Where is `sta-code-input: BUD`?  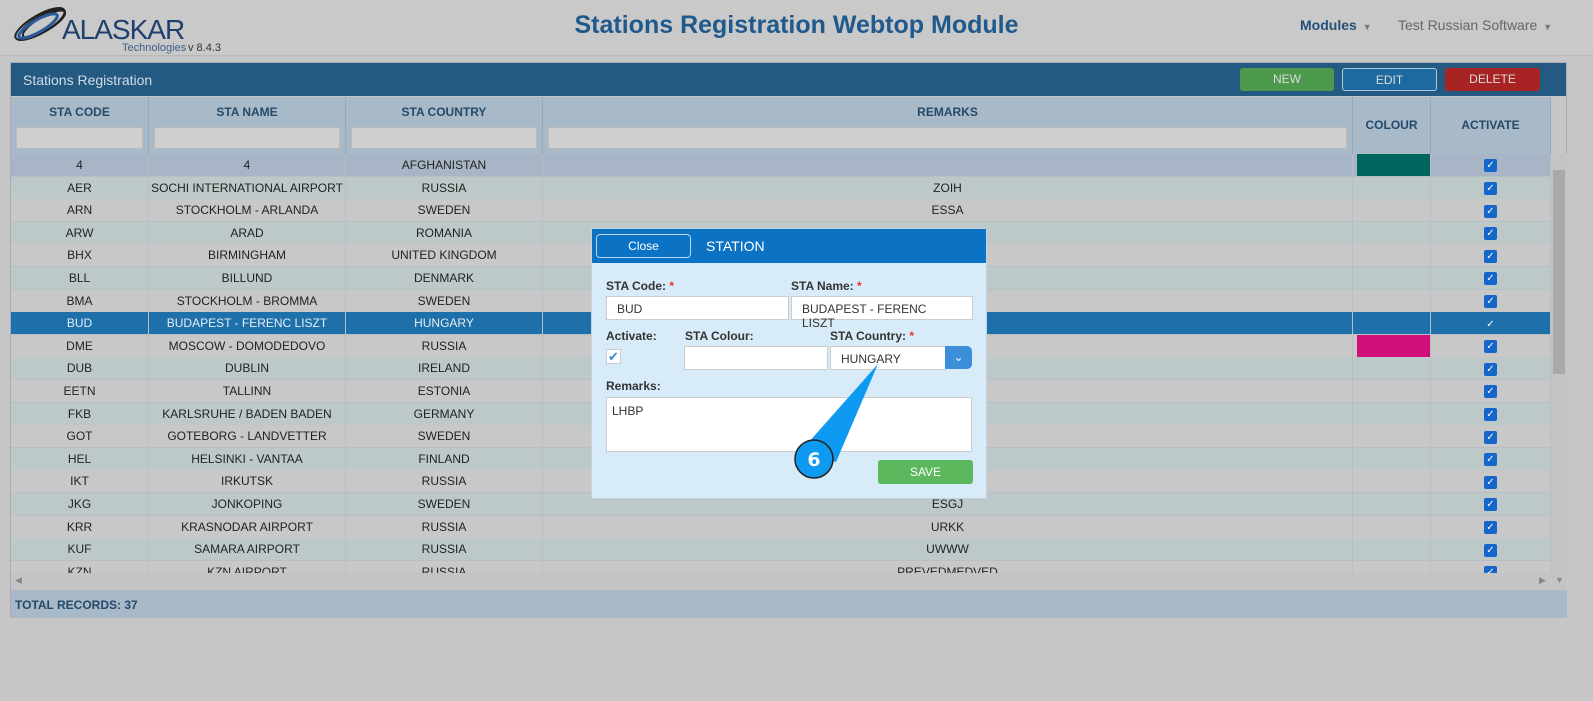 sta-code-input: BUD is located at coordinates (697, 308).